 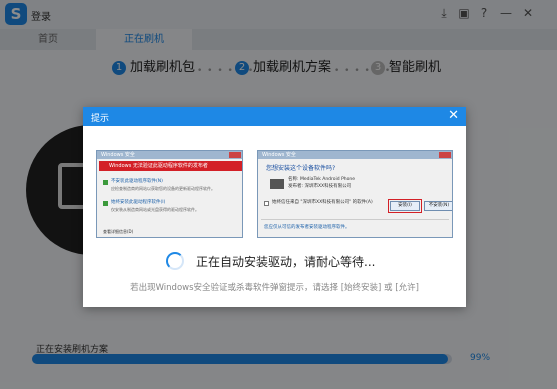 I want to click on loading-spinner-icon, so click(x=175, y=261).